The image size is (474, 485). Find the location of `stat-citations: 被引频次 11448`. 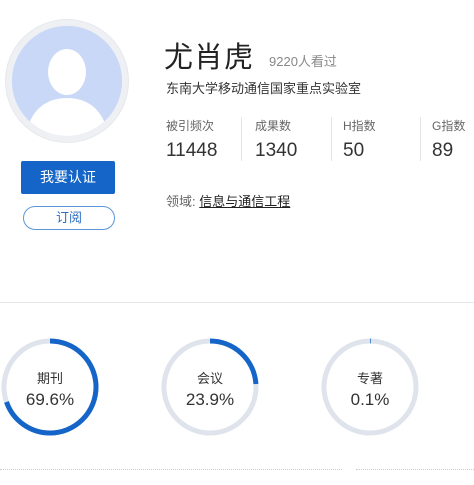

stat-citations: 被引频次 11448 is located at coordinates (191, 140).